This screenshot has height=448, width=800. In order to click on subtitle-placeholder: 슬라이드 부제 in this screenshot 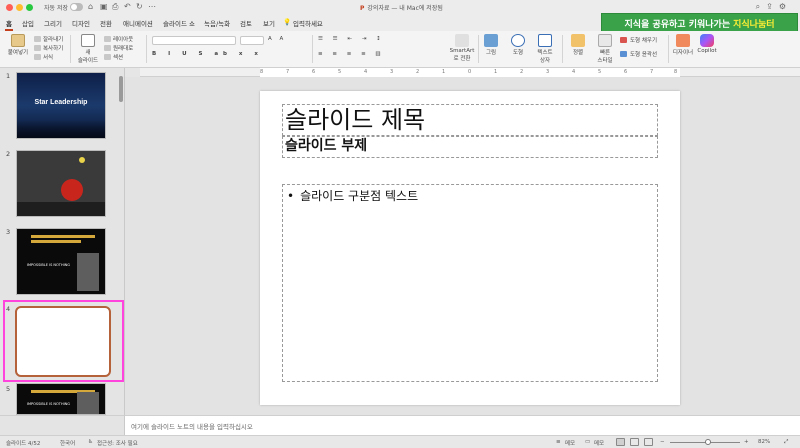, I will do `click(470, 147)`.